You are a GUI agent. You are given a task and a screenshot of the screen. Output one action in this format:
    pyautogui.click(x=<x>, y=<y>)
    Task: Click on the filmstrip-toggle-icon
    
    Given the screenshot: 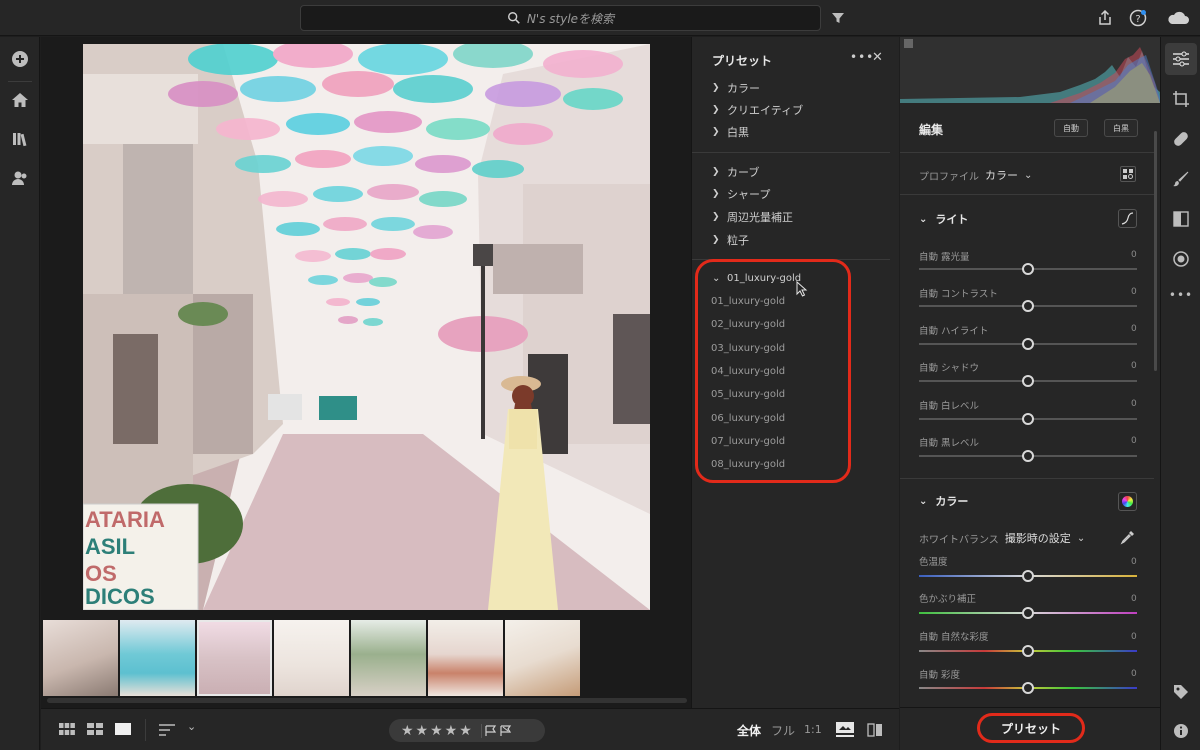 What is the action you would take?
    pyautogui.click(x=845, y=730)
    